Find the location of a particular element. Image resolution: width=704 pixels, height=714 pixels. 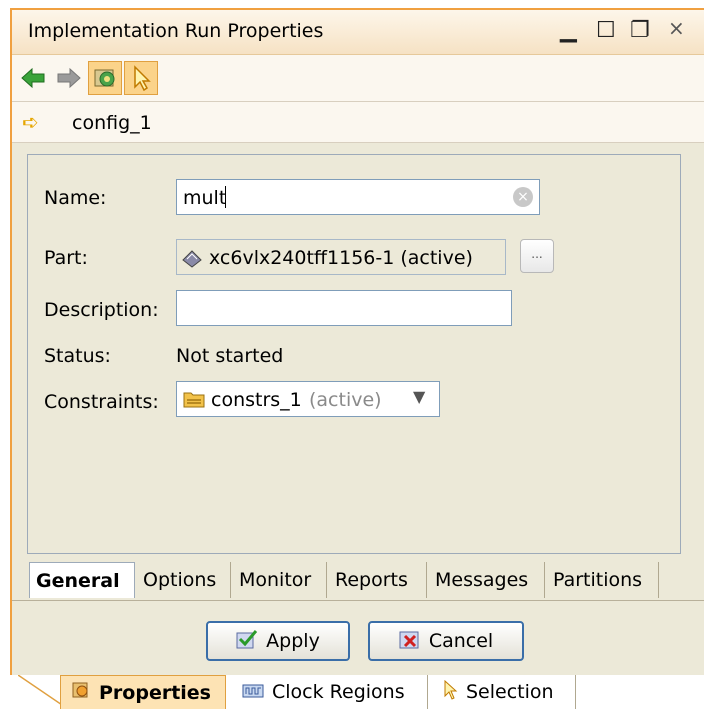

chip-icon is located at coordinates (192, 260).